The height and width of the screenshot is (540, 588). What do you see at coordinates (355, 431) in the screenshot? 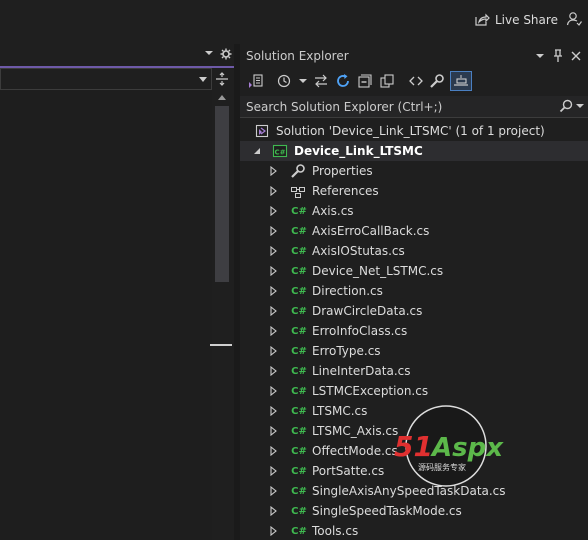
I see `tree-item-label: LTSMC_Axis.cs` at bounding box center [355, 431].